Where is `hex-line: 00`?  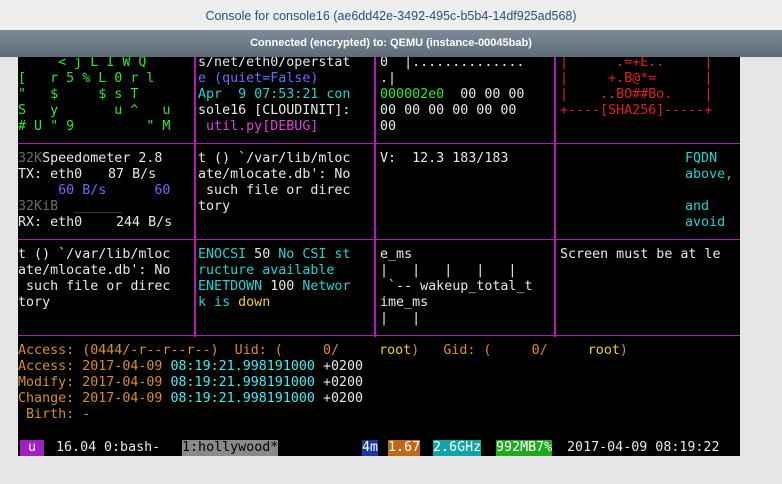 hex-line: 00 is located at coordinates (388, 126).